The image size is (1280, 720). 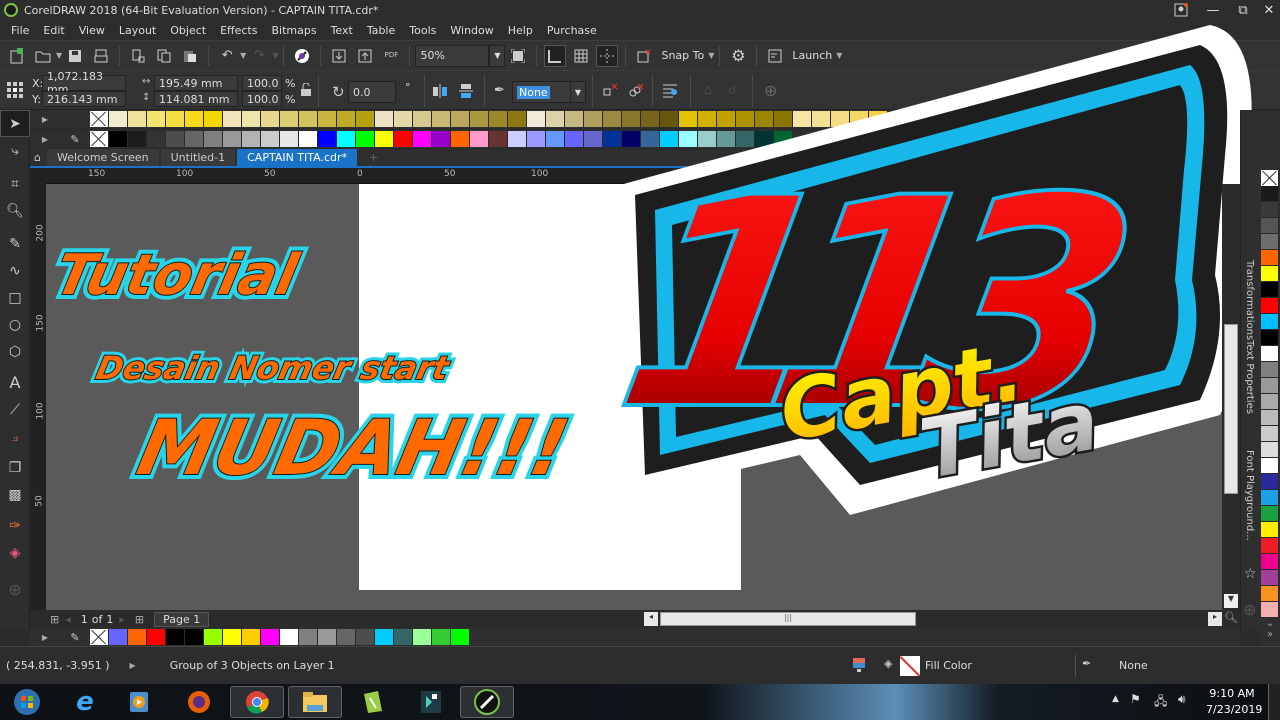 What do you see at coordinates (53, 30) in the screenshot?
I see `menu-edit: Edit` at bounding box center [53, 30].